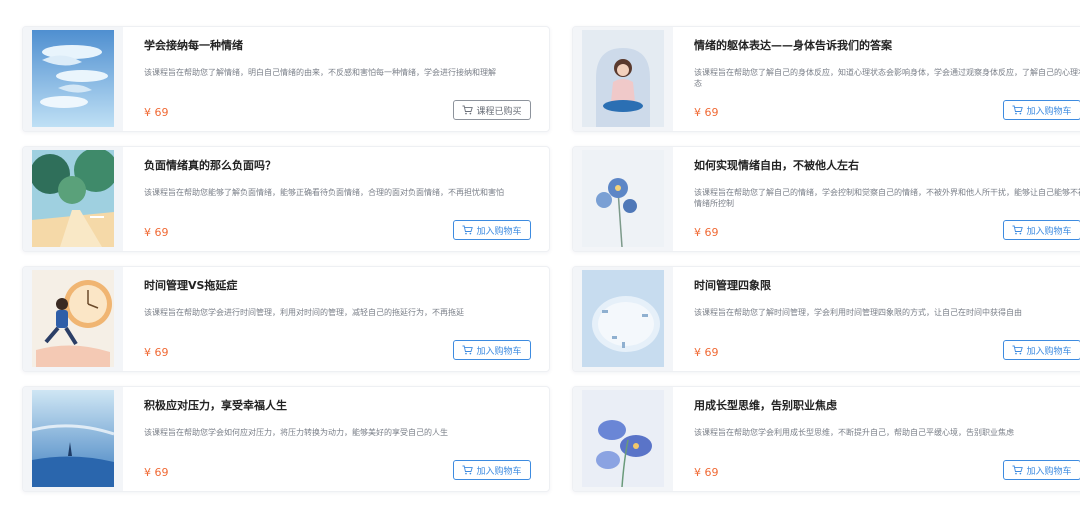  I want to click on course-title: 积极应对压力，享受幸福人生, so click(215, 405).